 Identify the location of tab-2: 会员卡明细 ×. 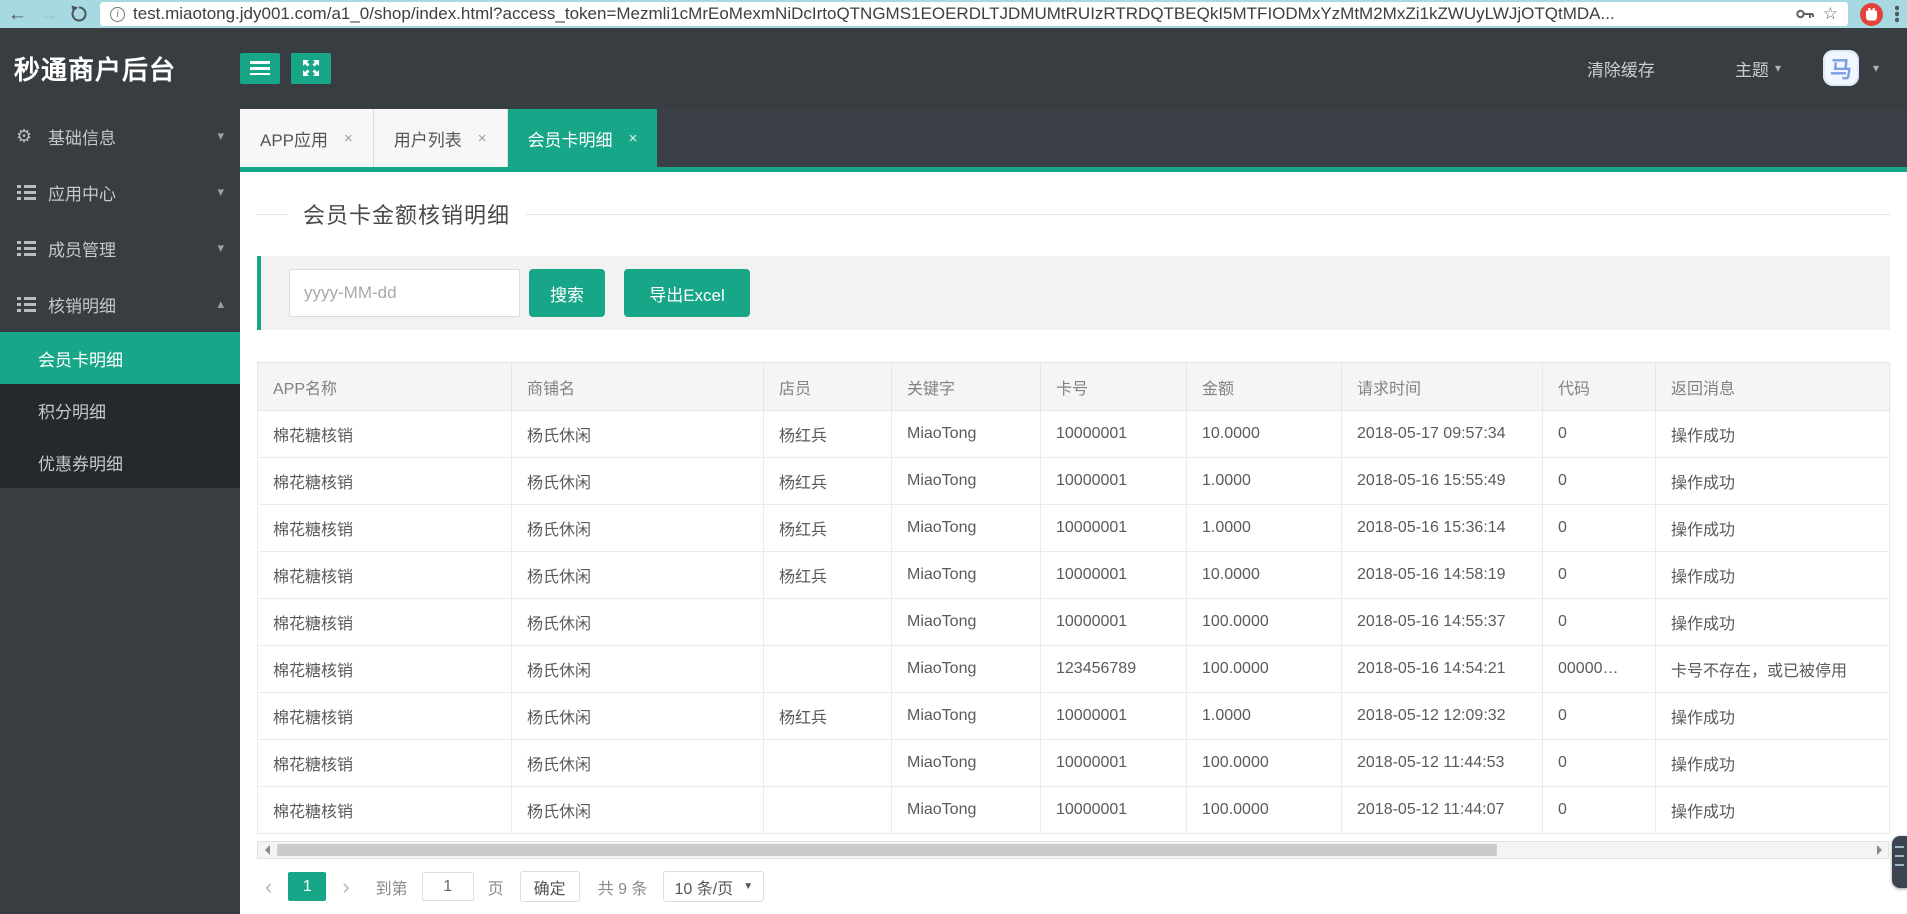
(582, 138).